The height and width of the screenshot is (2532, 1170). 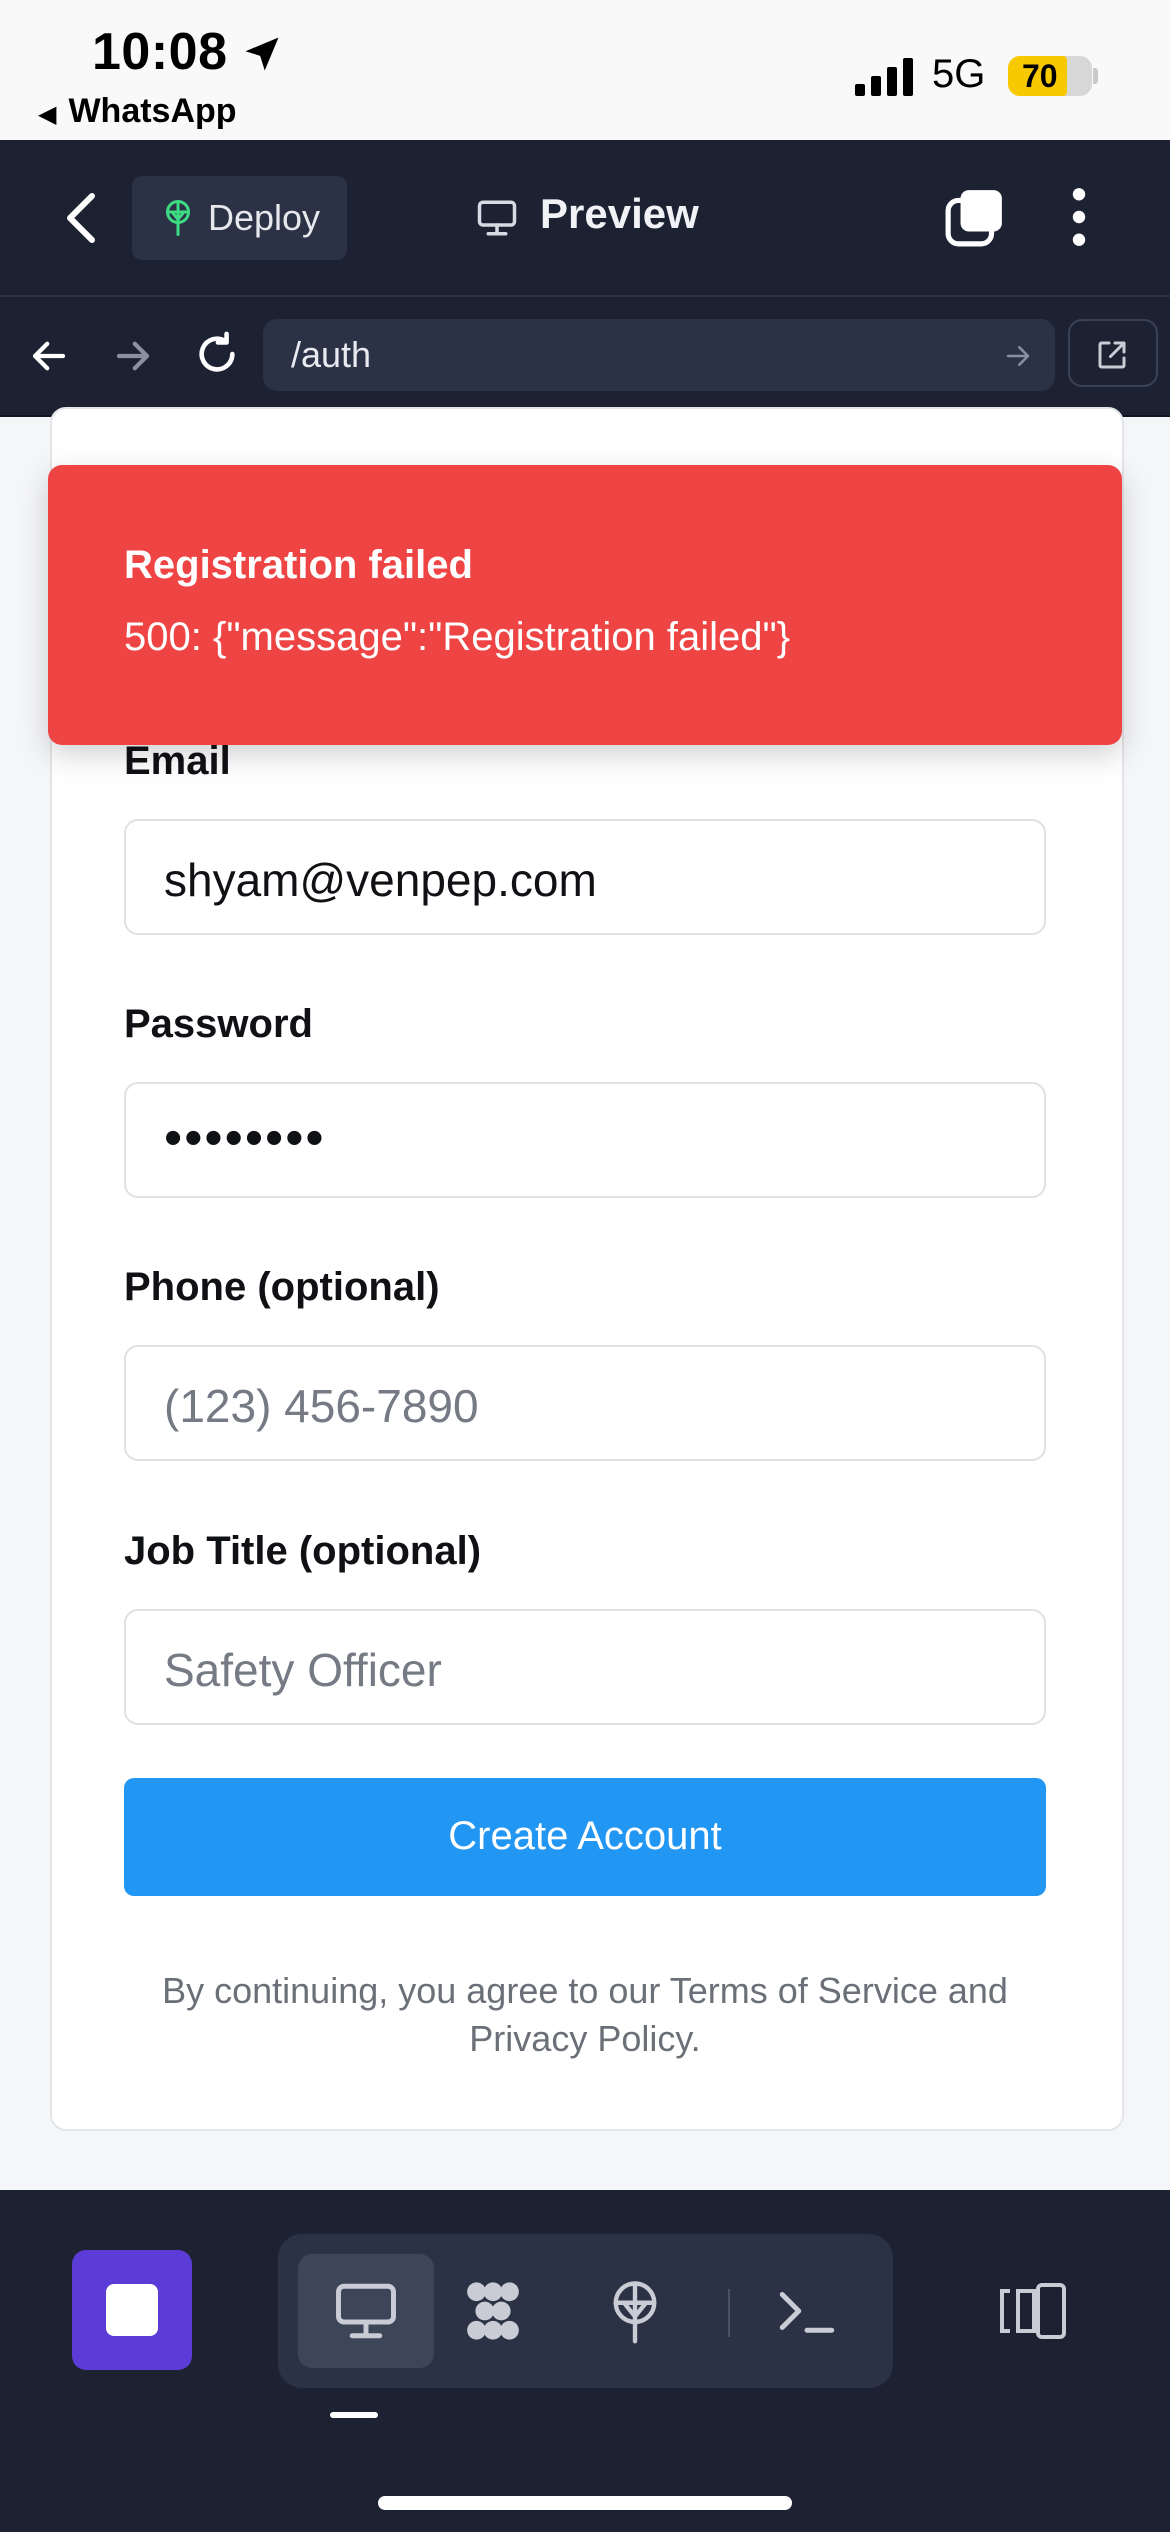 I want to click on back-triangle-icon: ◀, so click(x=47, y=114).